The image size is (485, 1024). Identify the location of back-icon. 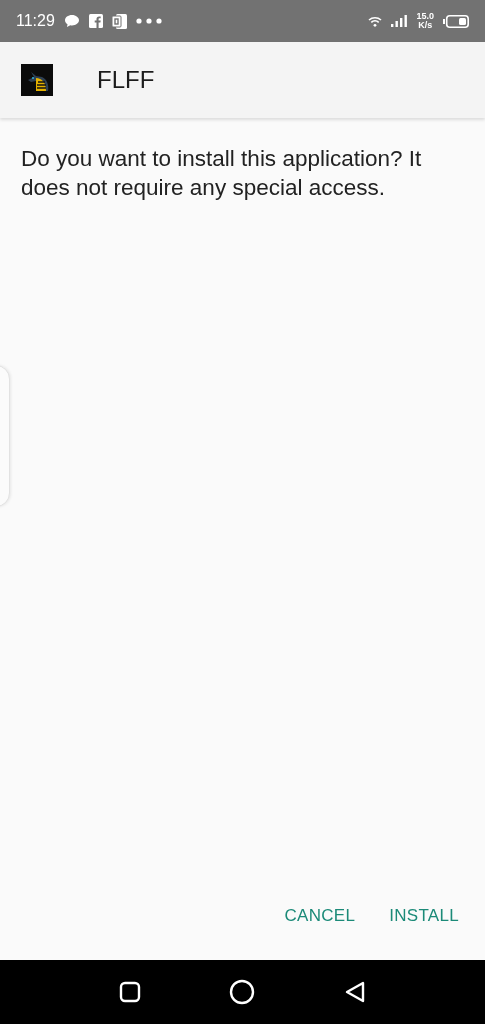
(354, 992).